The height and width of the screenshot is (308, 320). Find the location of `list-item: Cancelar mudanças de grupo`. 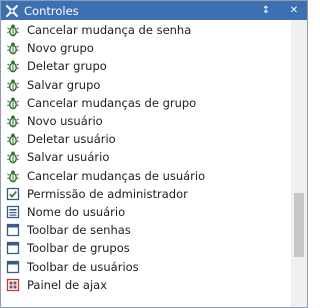

list-item: Cancelar mudanças de grupo is located at coordinates (146, 103).